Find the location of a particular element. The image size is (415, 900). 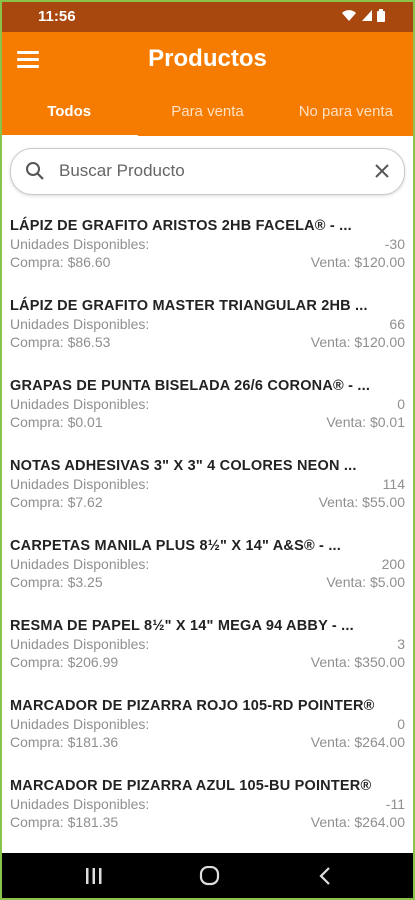

buy-price: Compra: $181.36 is located at coordinates (64, 742).